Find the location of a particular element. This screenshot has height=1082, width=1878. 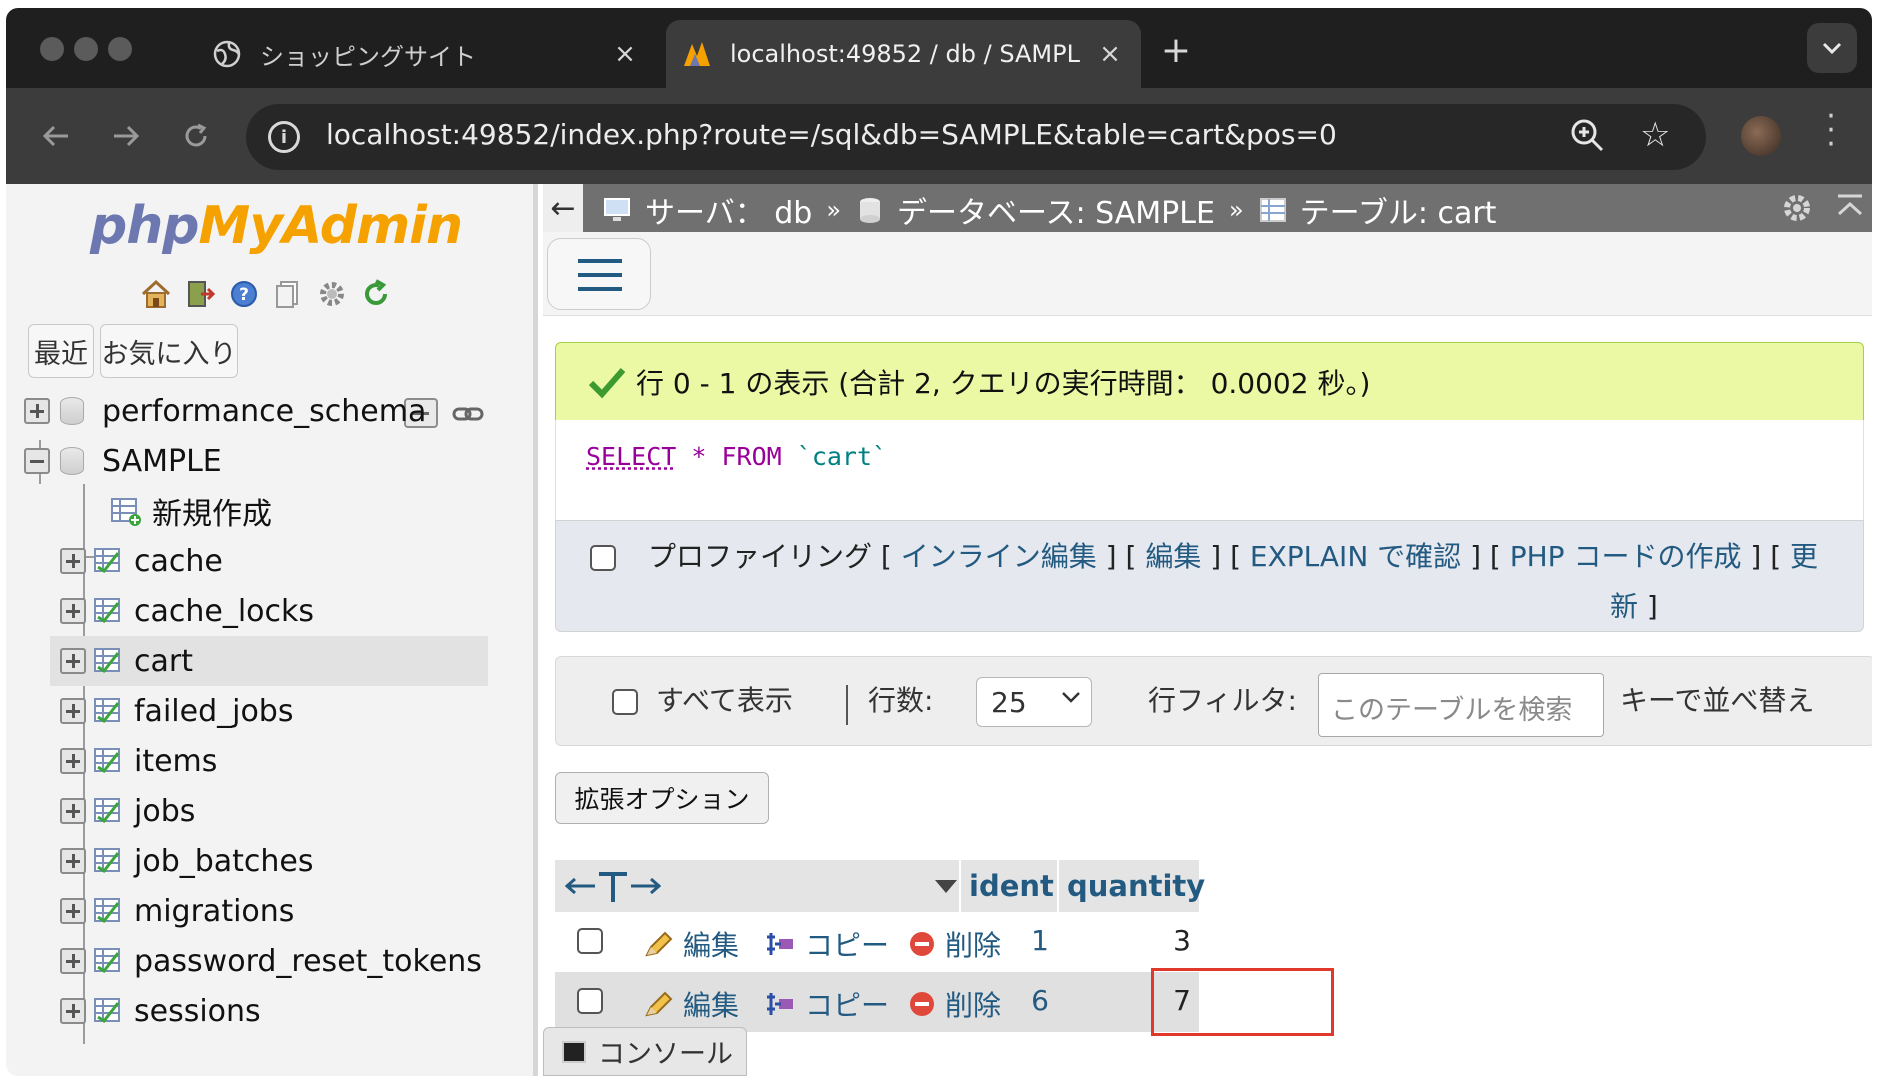

tree-new-table: 新規作成 is located at coordinates (191, 511).